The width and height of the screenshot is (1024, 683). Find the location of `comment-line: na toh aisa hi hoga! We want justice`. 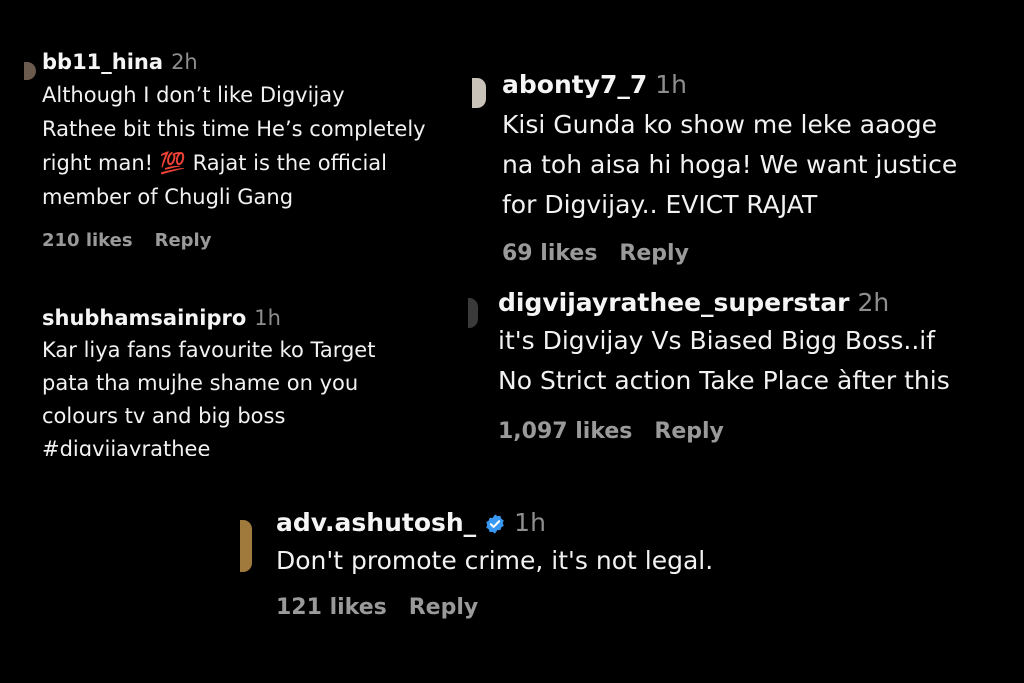

comment-line: na toh aisa hi hoga! We want justice is located at coordinates (730, 164).